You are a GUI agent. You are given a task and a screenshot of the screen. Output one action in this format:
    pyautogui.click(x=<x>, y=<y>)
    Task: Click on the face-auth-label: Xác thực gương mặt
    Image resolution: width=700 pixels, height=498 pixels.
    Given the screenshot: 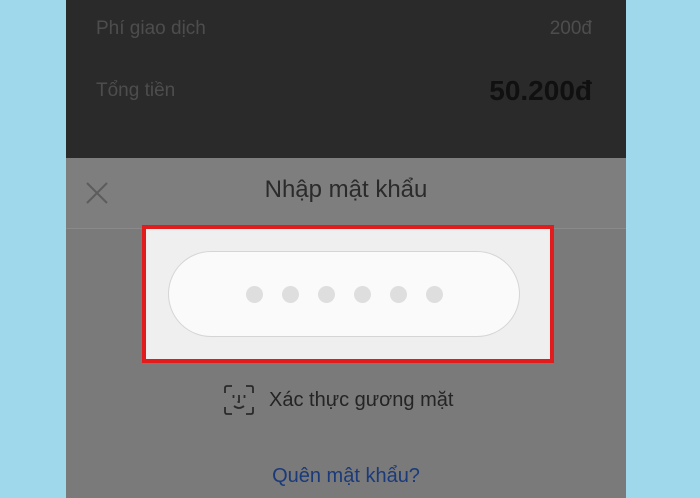 What is the action you would take?
    pyautogui.click(x=361, y=399)
    